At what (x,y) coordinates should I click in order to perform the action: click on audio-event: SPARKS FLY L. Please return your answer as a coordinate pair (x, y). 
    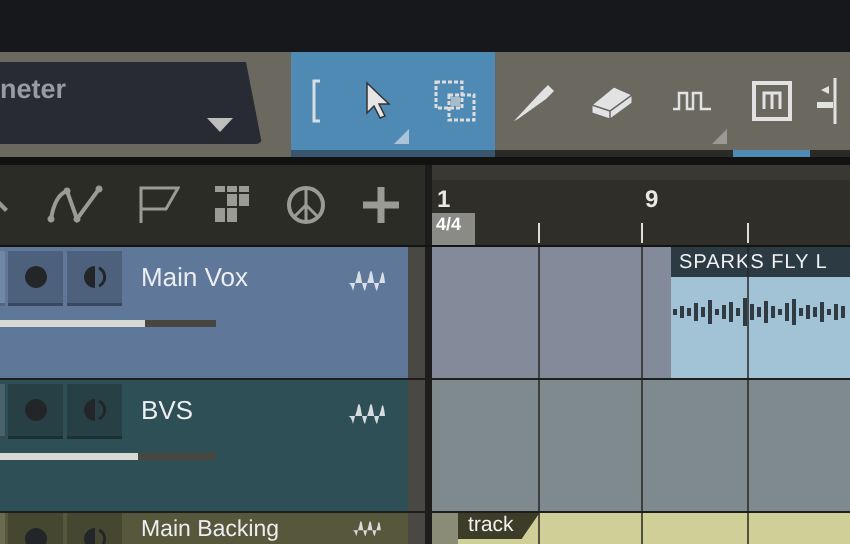
    Looking at the image, I should click on (760, 312).